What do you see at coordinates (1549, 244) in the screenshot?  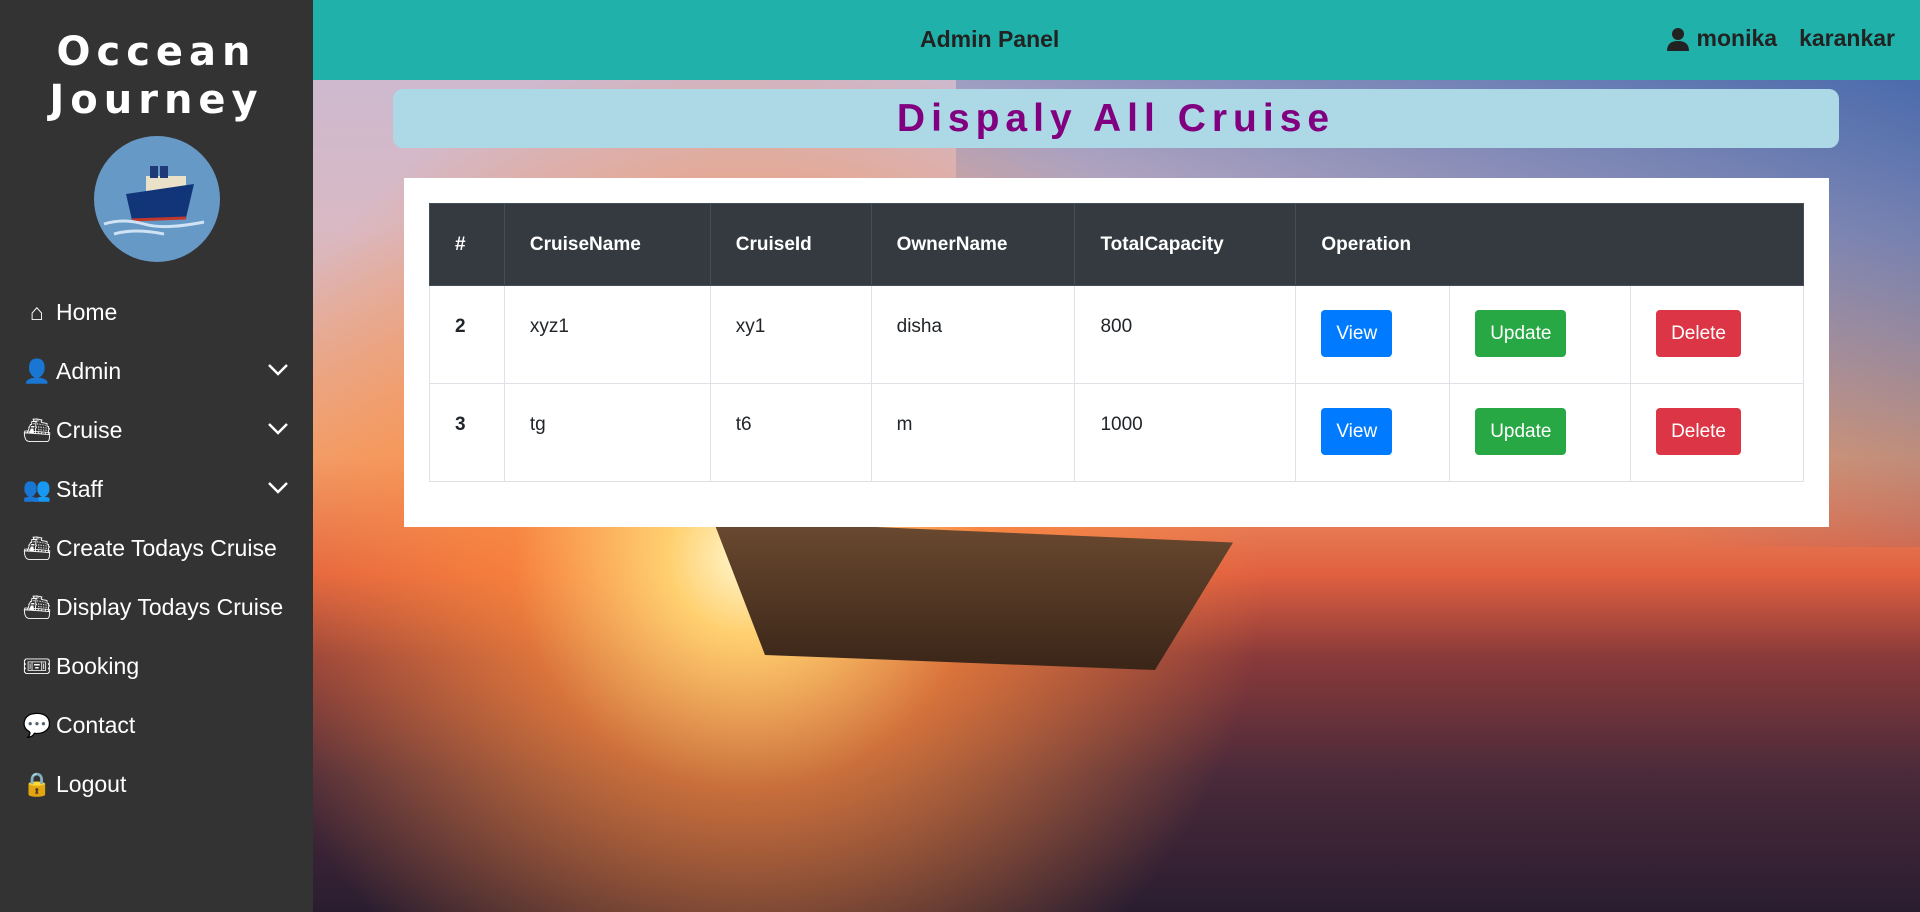 I see `header-operation: Operation` at bounding box center [1549, 244].